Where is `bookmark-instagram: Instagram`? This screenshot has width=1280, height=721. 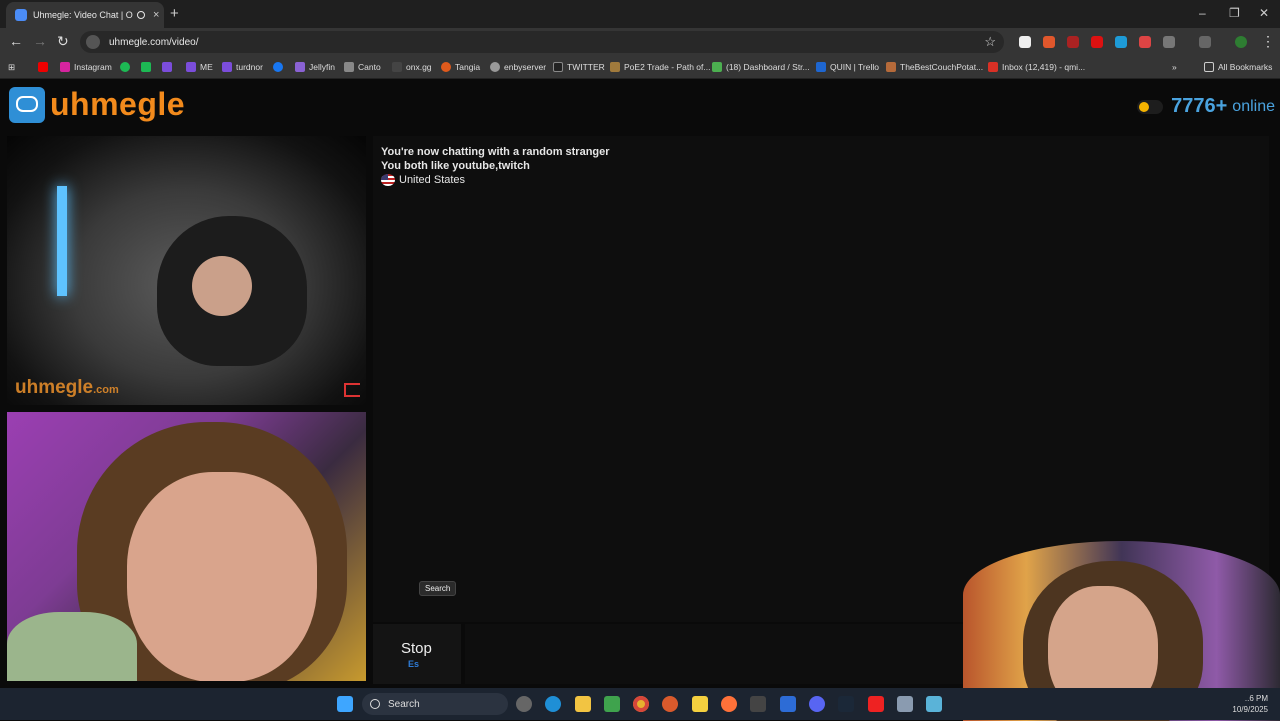
bookmark-instagram: Instagram is located at coordinates (86, 67).